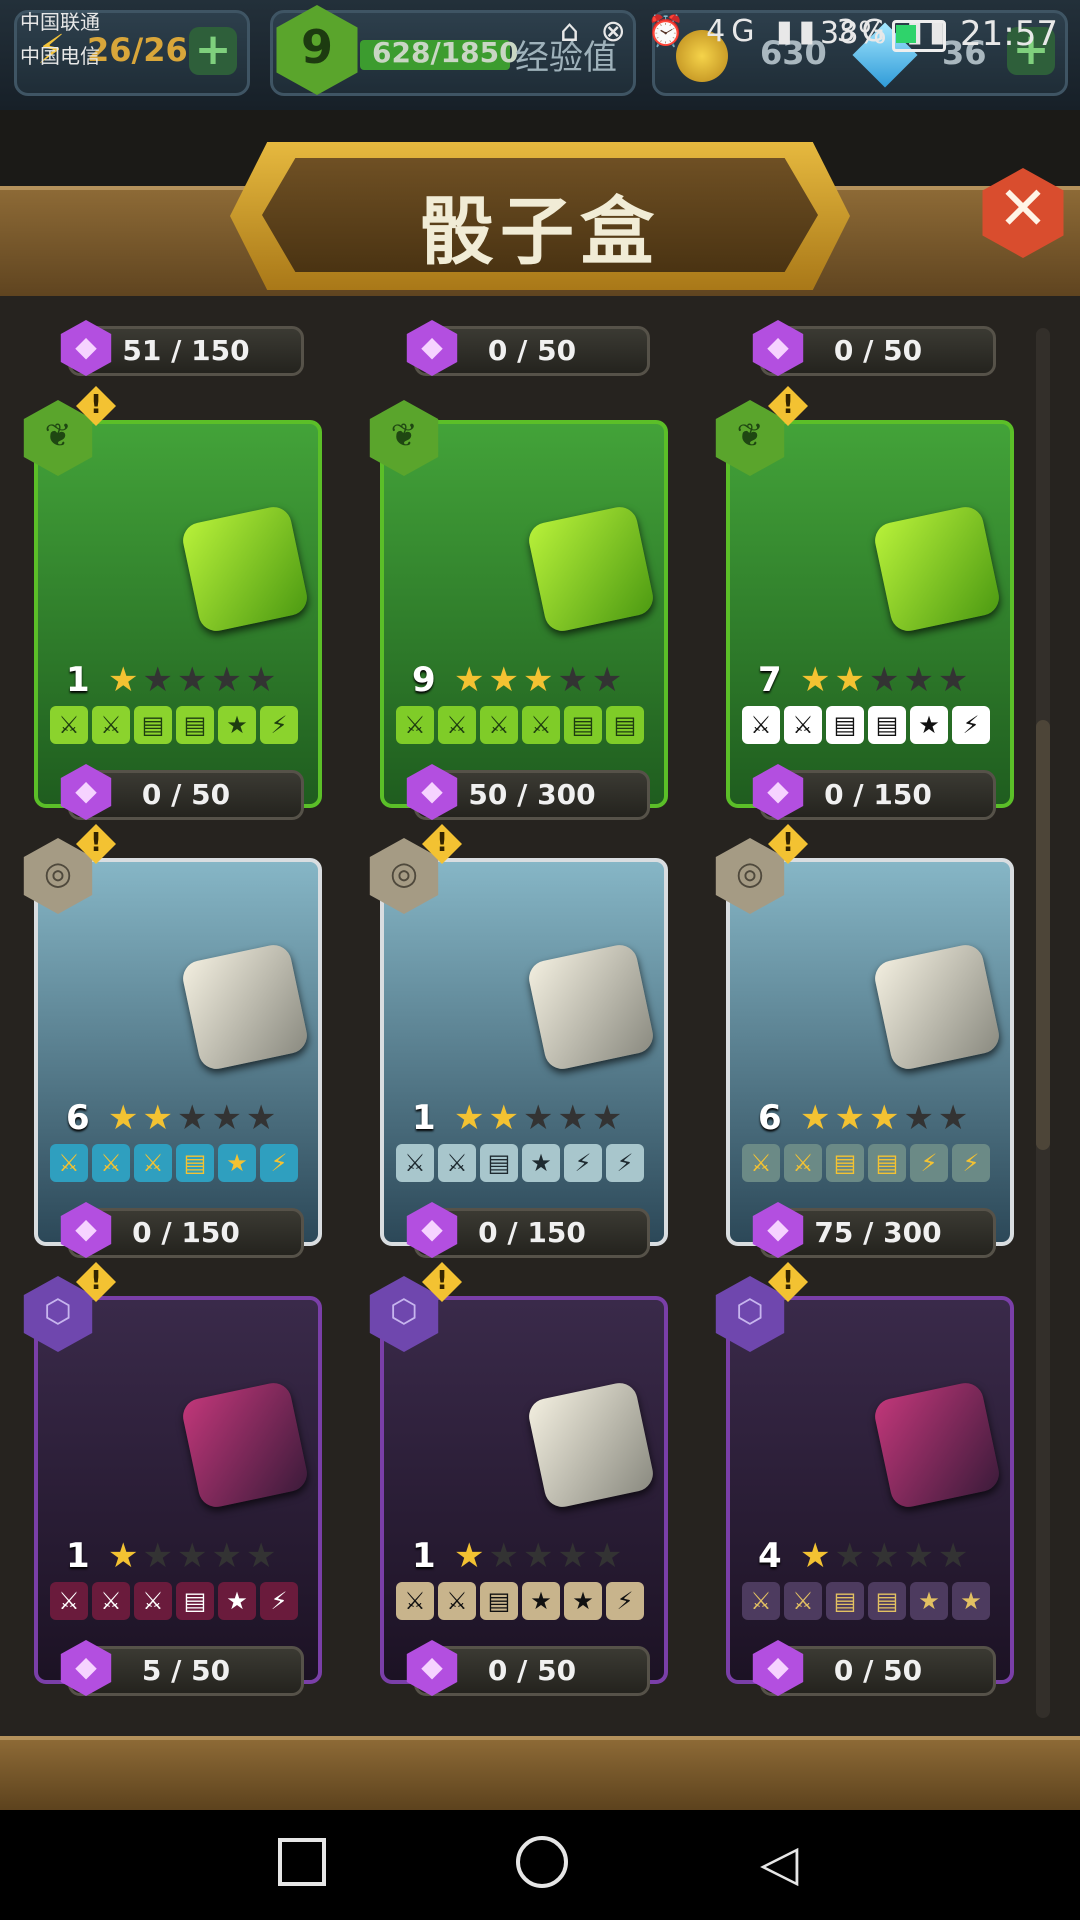  What do you see at coordinates (228, 1118) in the screenshot?
I see `star-empty-icon: ★★★` at bounding box center [228, 1118].